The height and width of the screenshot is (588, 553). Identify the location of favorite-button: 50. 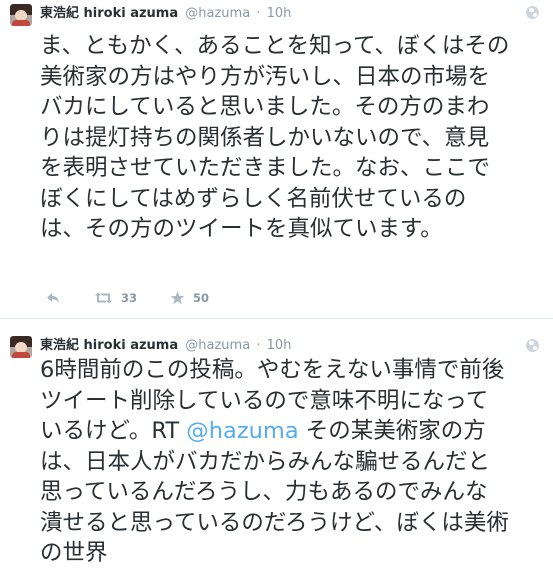
(189, 298).